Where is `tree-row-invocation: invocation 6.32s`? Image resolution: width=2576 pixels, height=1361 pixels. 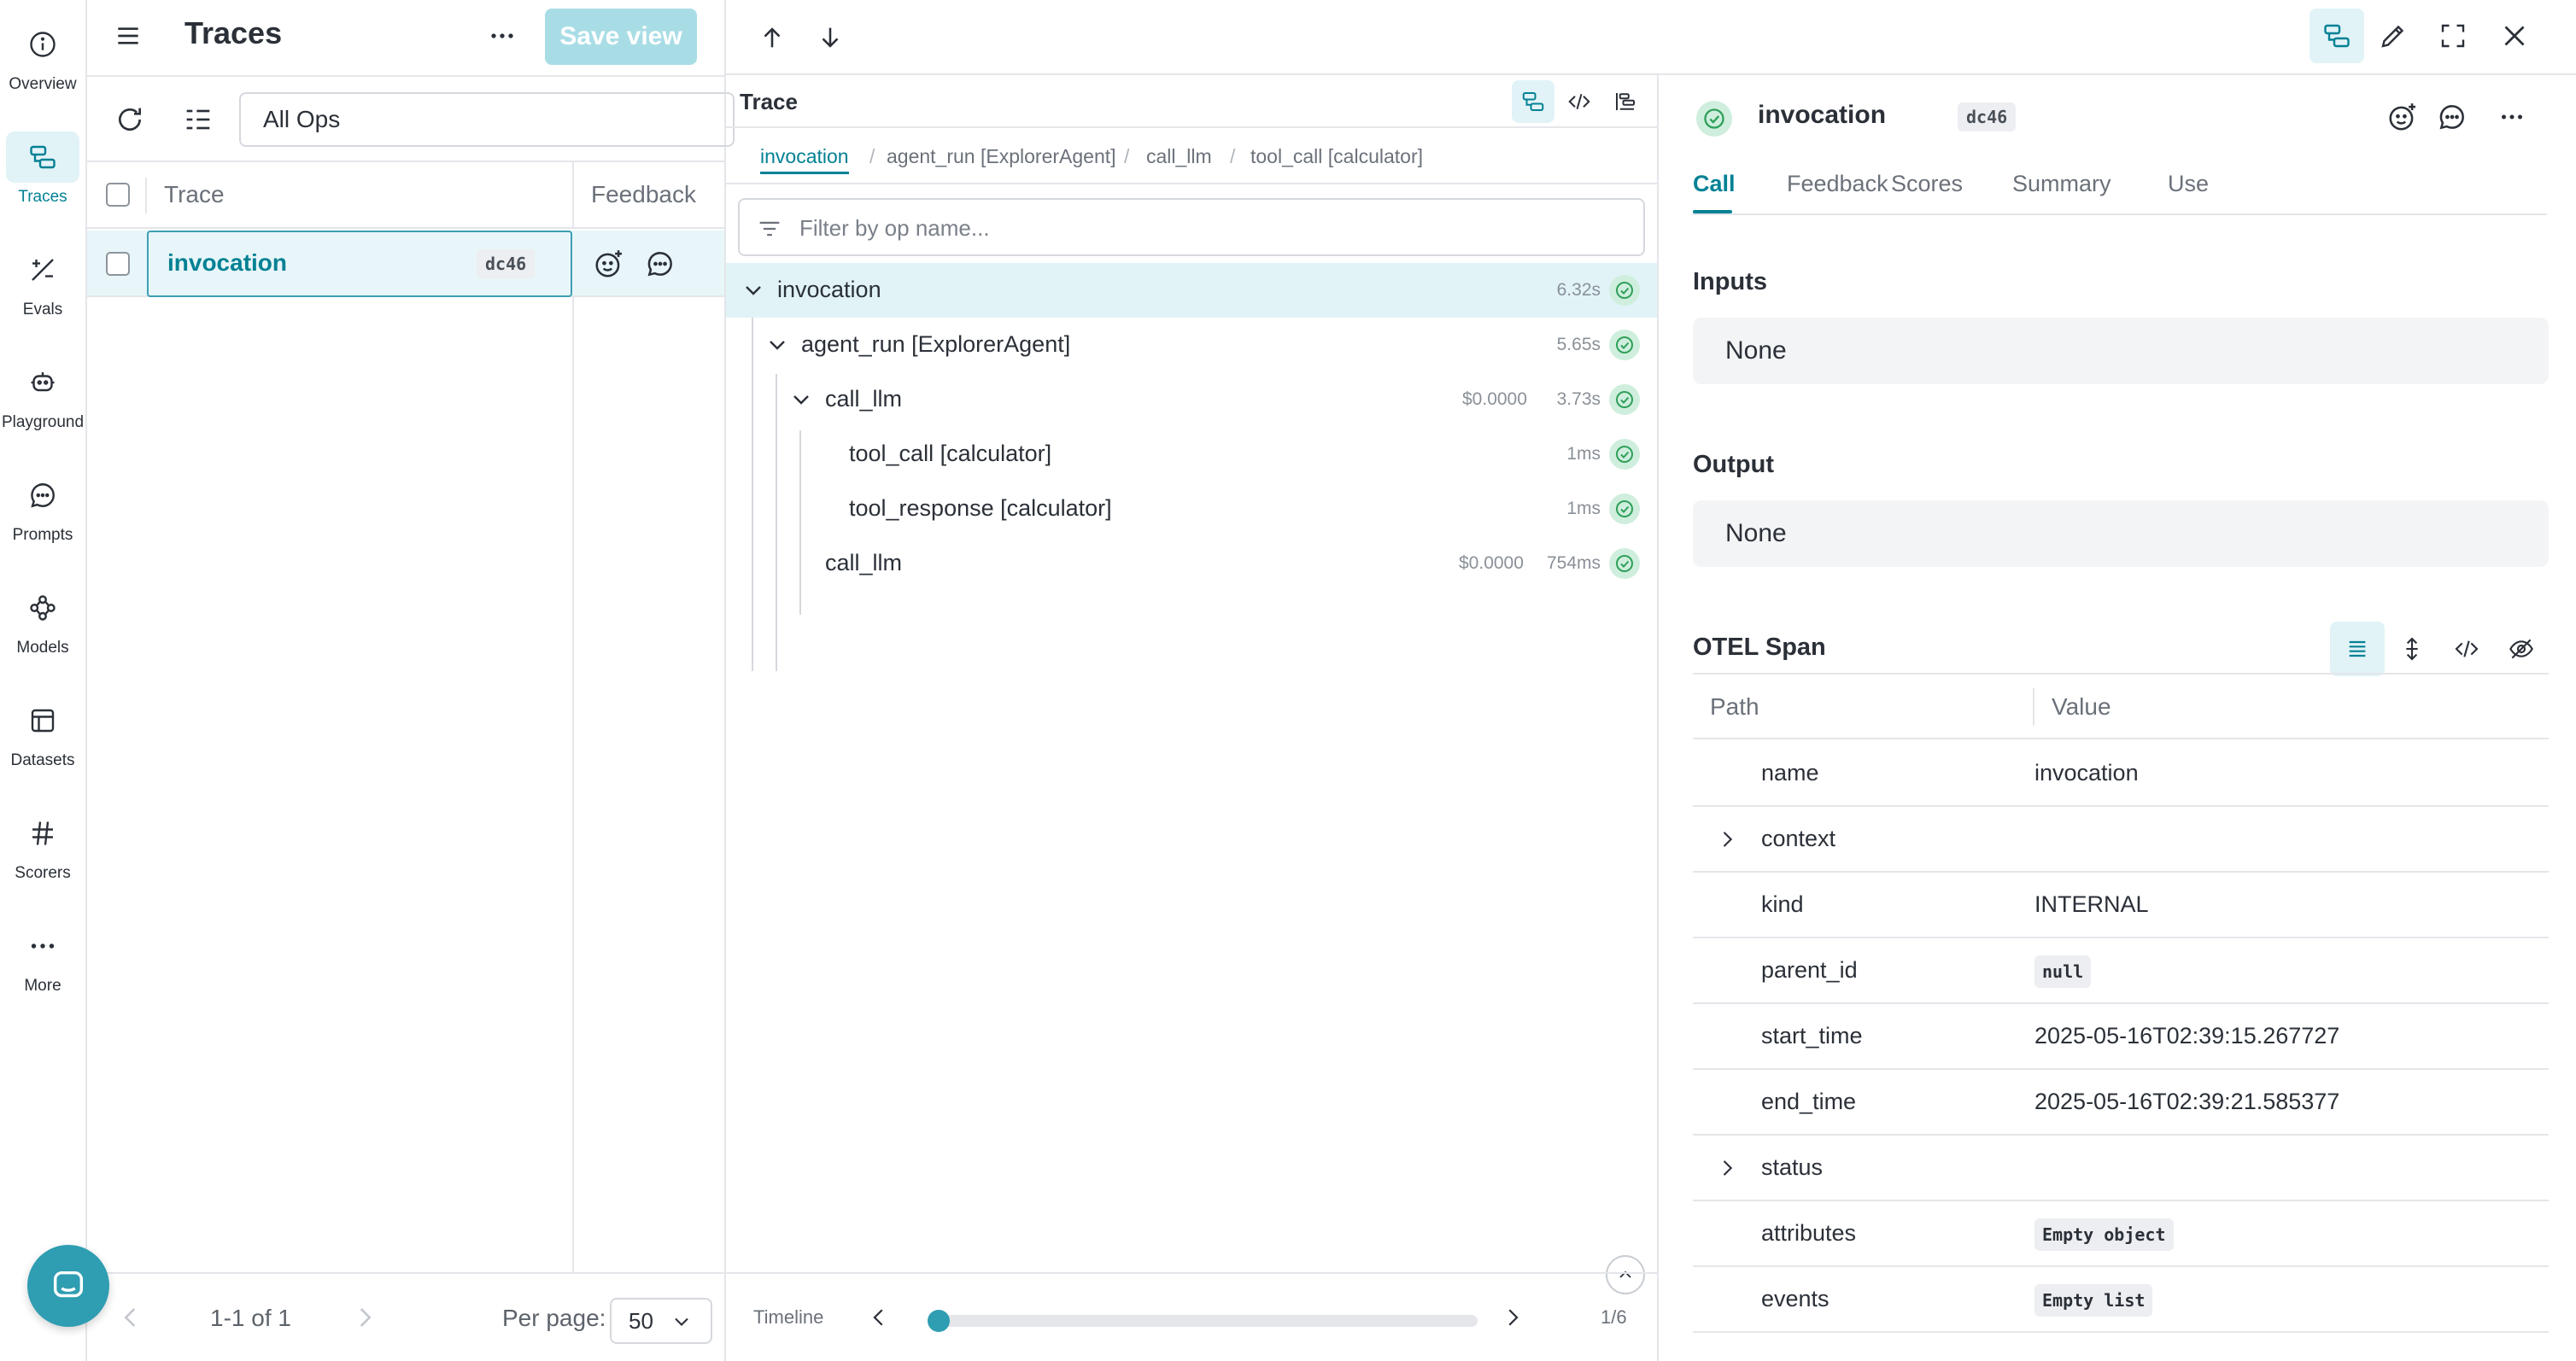
tree-row-invocation: invocation 6.32s is located at coordinates (1191, 290).